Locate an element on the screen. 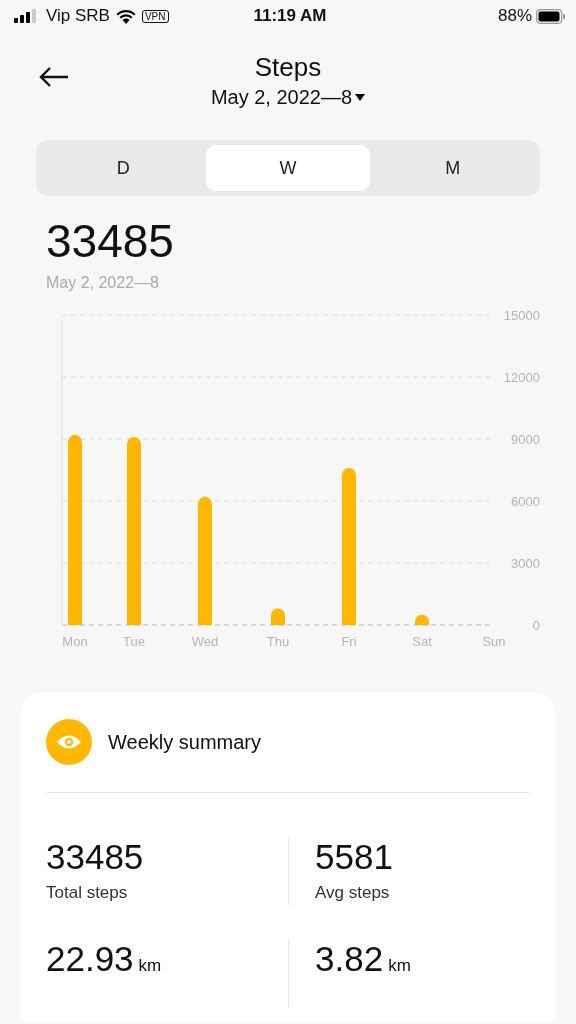 Image resolution: width=576 pixels, height=1024 pixels. period-tab: D is located at coordinates (123, 168).